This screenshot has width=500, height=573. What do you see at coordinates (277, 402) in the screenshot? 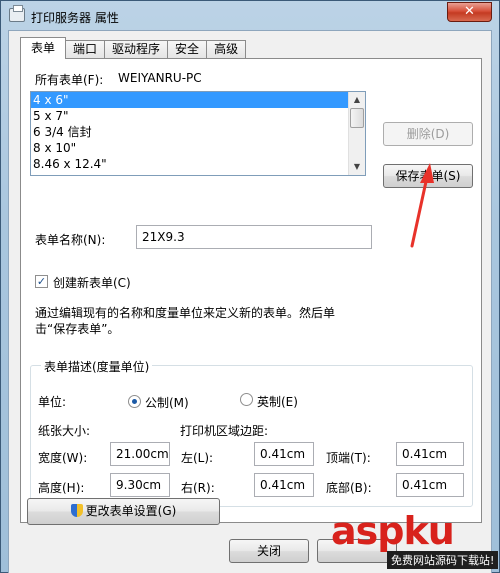
I see `english-label: 英制(E)` at bounding box center [277, 402].